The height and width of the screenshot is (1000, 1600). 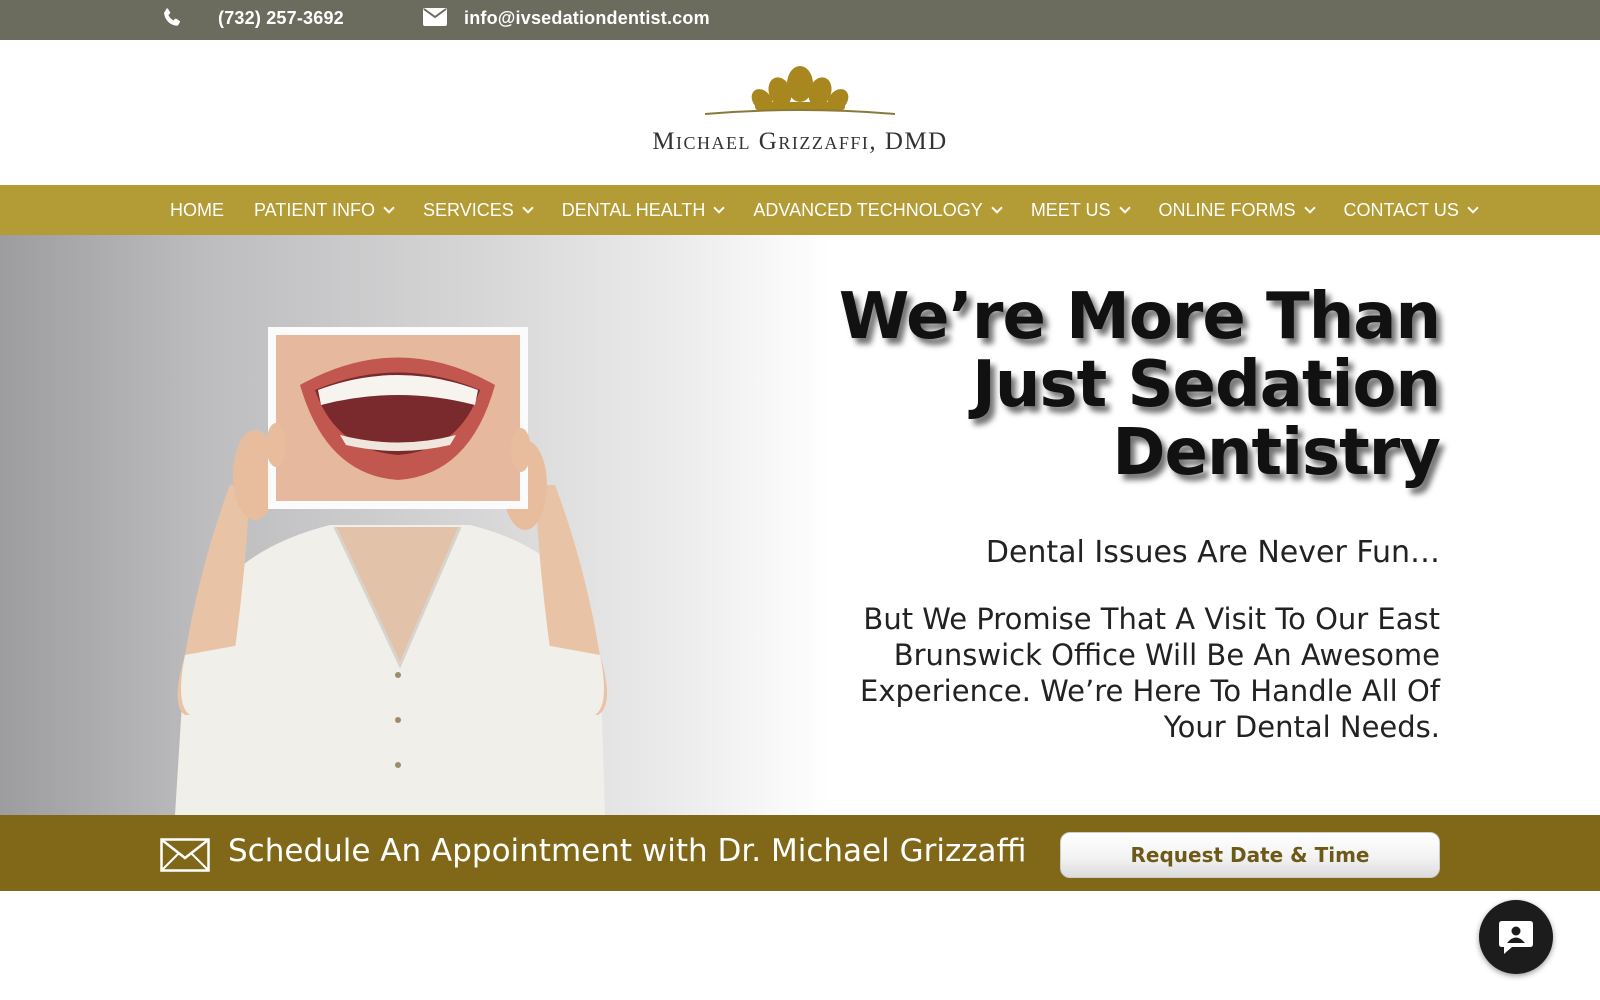 What do you see at coordinates (1139, 317) in the screenshot?
I see `headline-line: We’re More Than` at bounding box center [1139, 317].